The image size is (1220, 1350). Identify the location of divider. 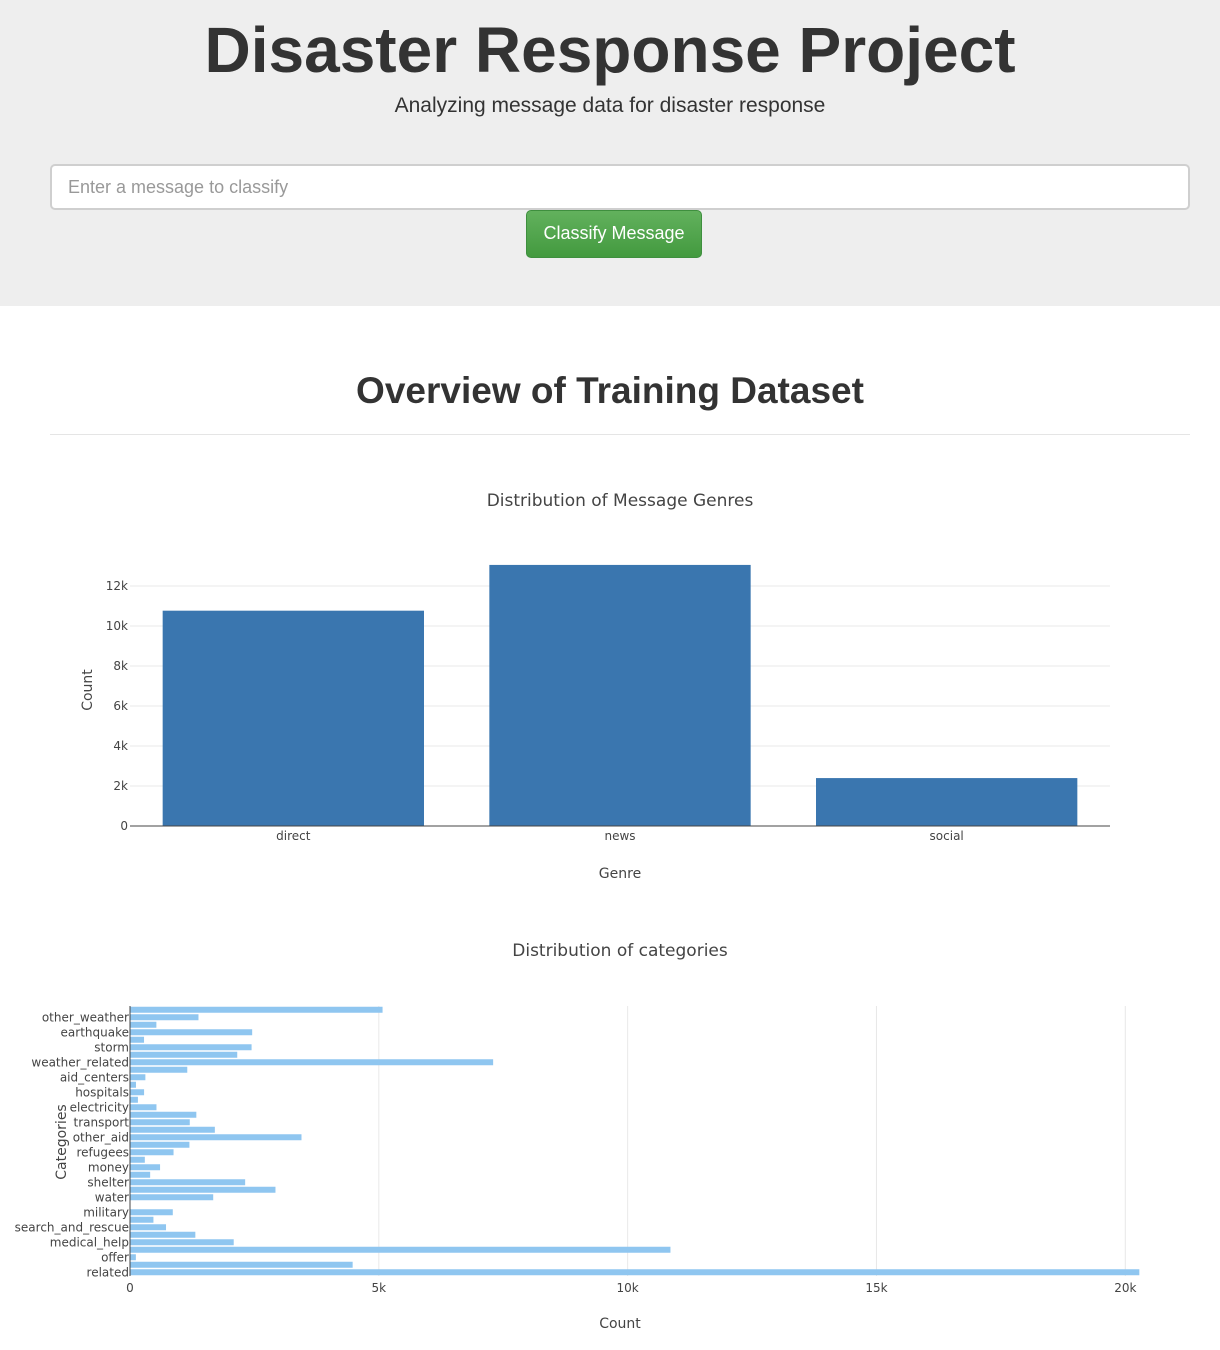
(620, 434).